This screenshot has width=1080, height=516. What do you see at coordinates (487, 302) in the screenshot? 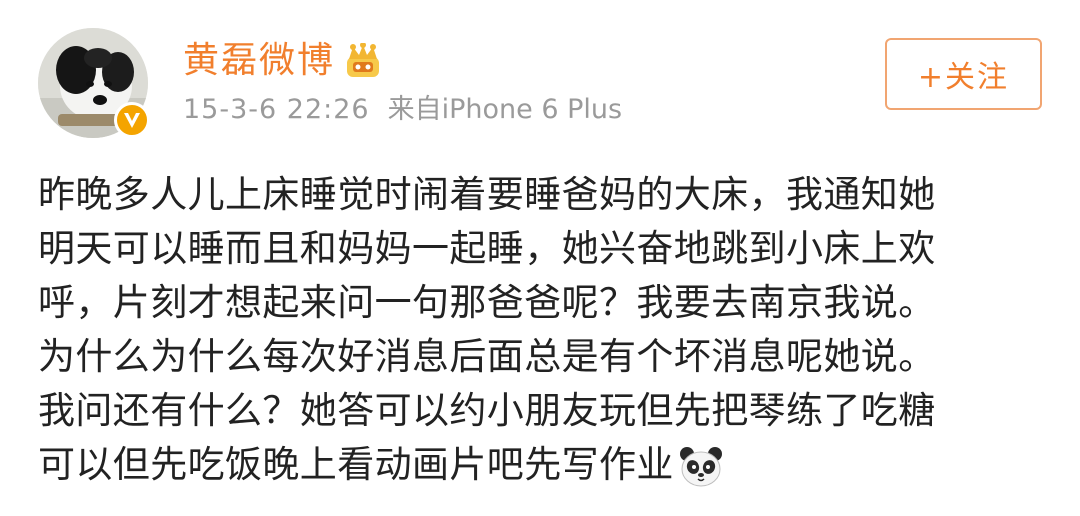
I see `post-text-line: 呼，片刻才想起来问一句那爸爸呢？我要去南京我说。` at bounding box center [487, 302].